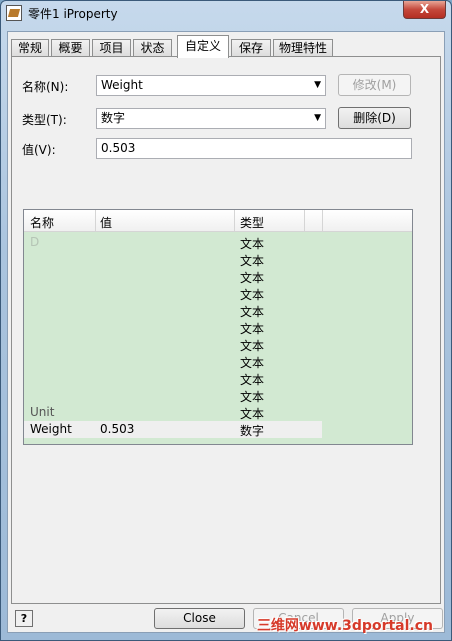 The width and height of the screenshot is (452, 641). Describe the element at coordinates (303, 48) in the screenshot. I see `tab-physical: 物理特性` at that location.